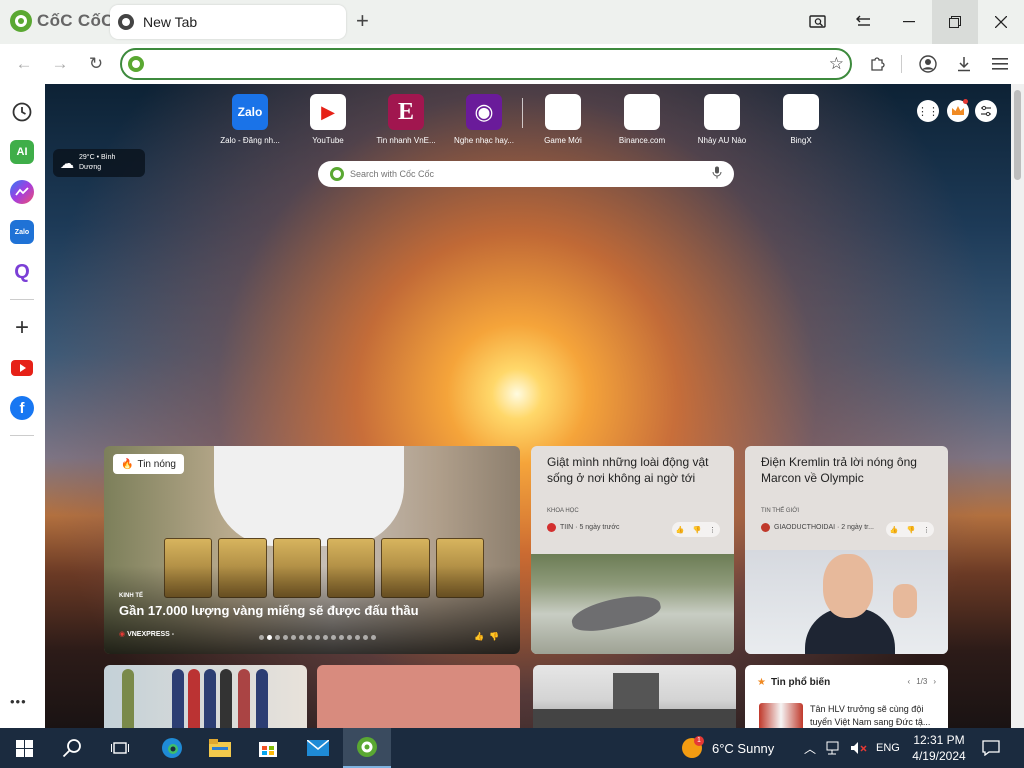  I want to click on microphone-icon, so click(717, 174).